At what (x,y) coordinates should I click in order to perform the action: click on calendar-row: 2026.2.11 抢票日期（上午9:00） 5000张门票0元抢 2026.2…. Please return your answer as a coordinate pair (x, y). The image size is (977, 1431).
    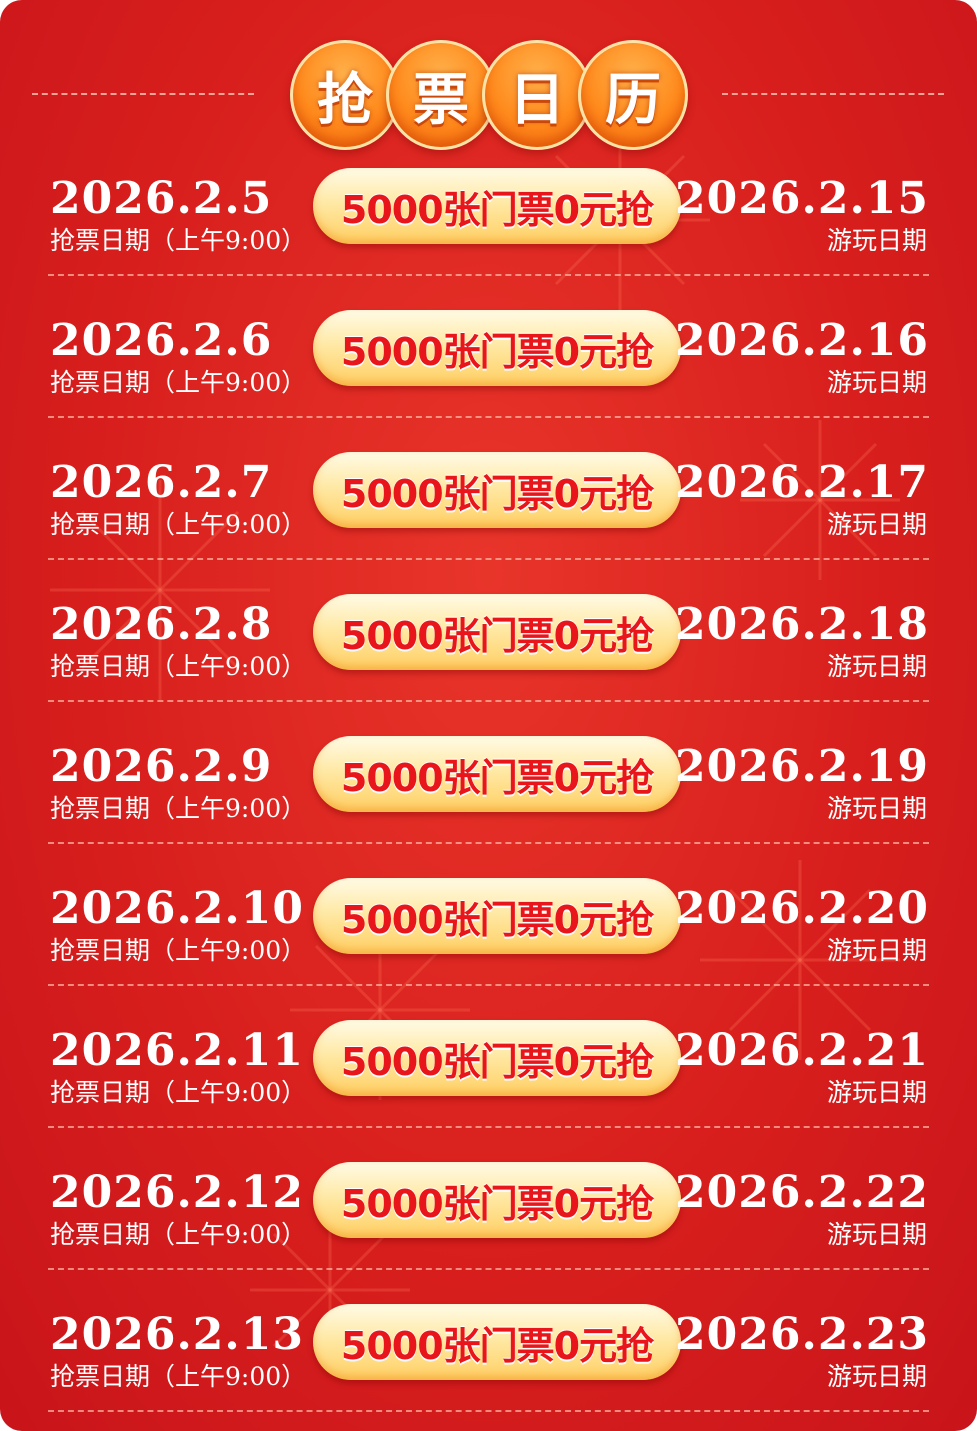
    Looking at the image, I should click on (488, 1094).